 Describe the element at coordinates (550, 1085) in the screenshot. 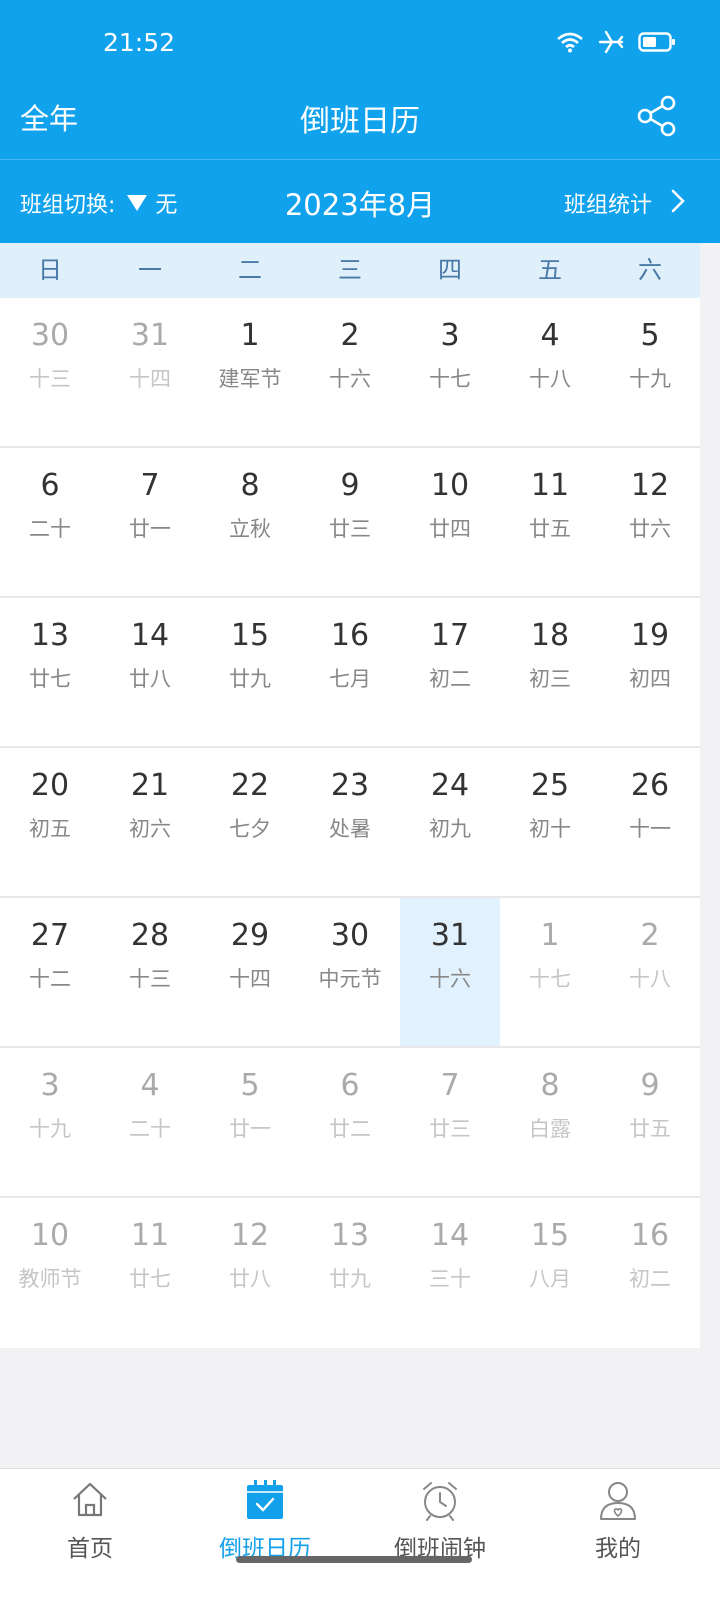

I see `day-number: 8` at that location.